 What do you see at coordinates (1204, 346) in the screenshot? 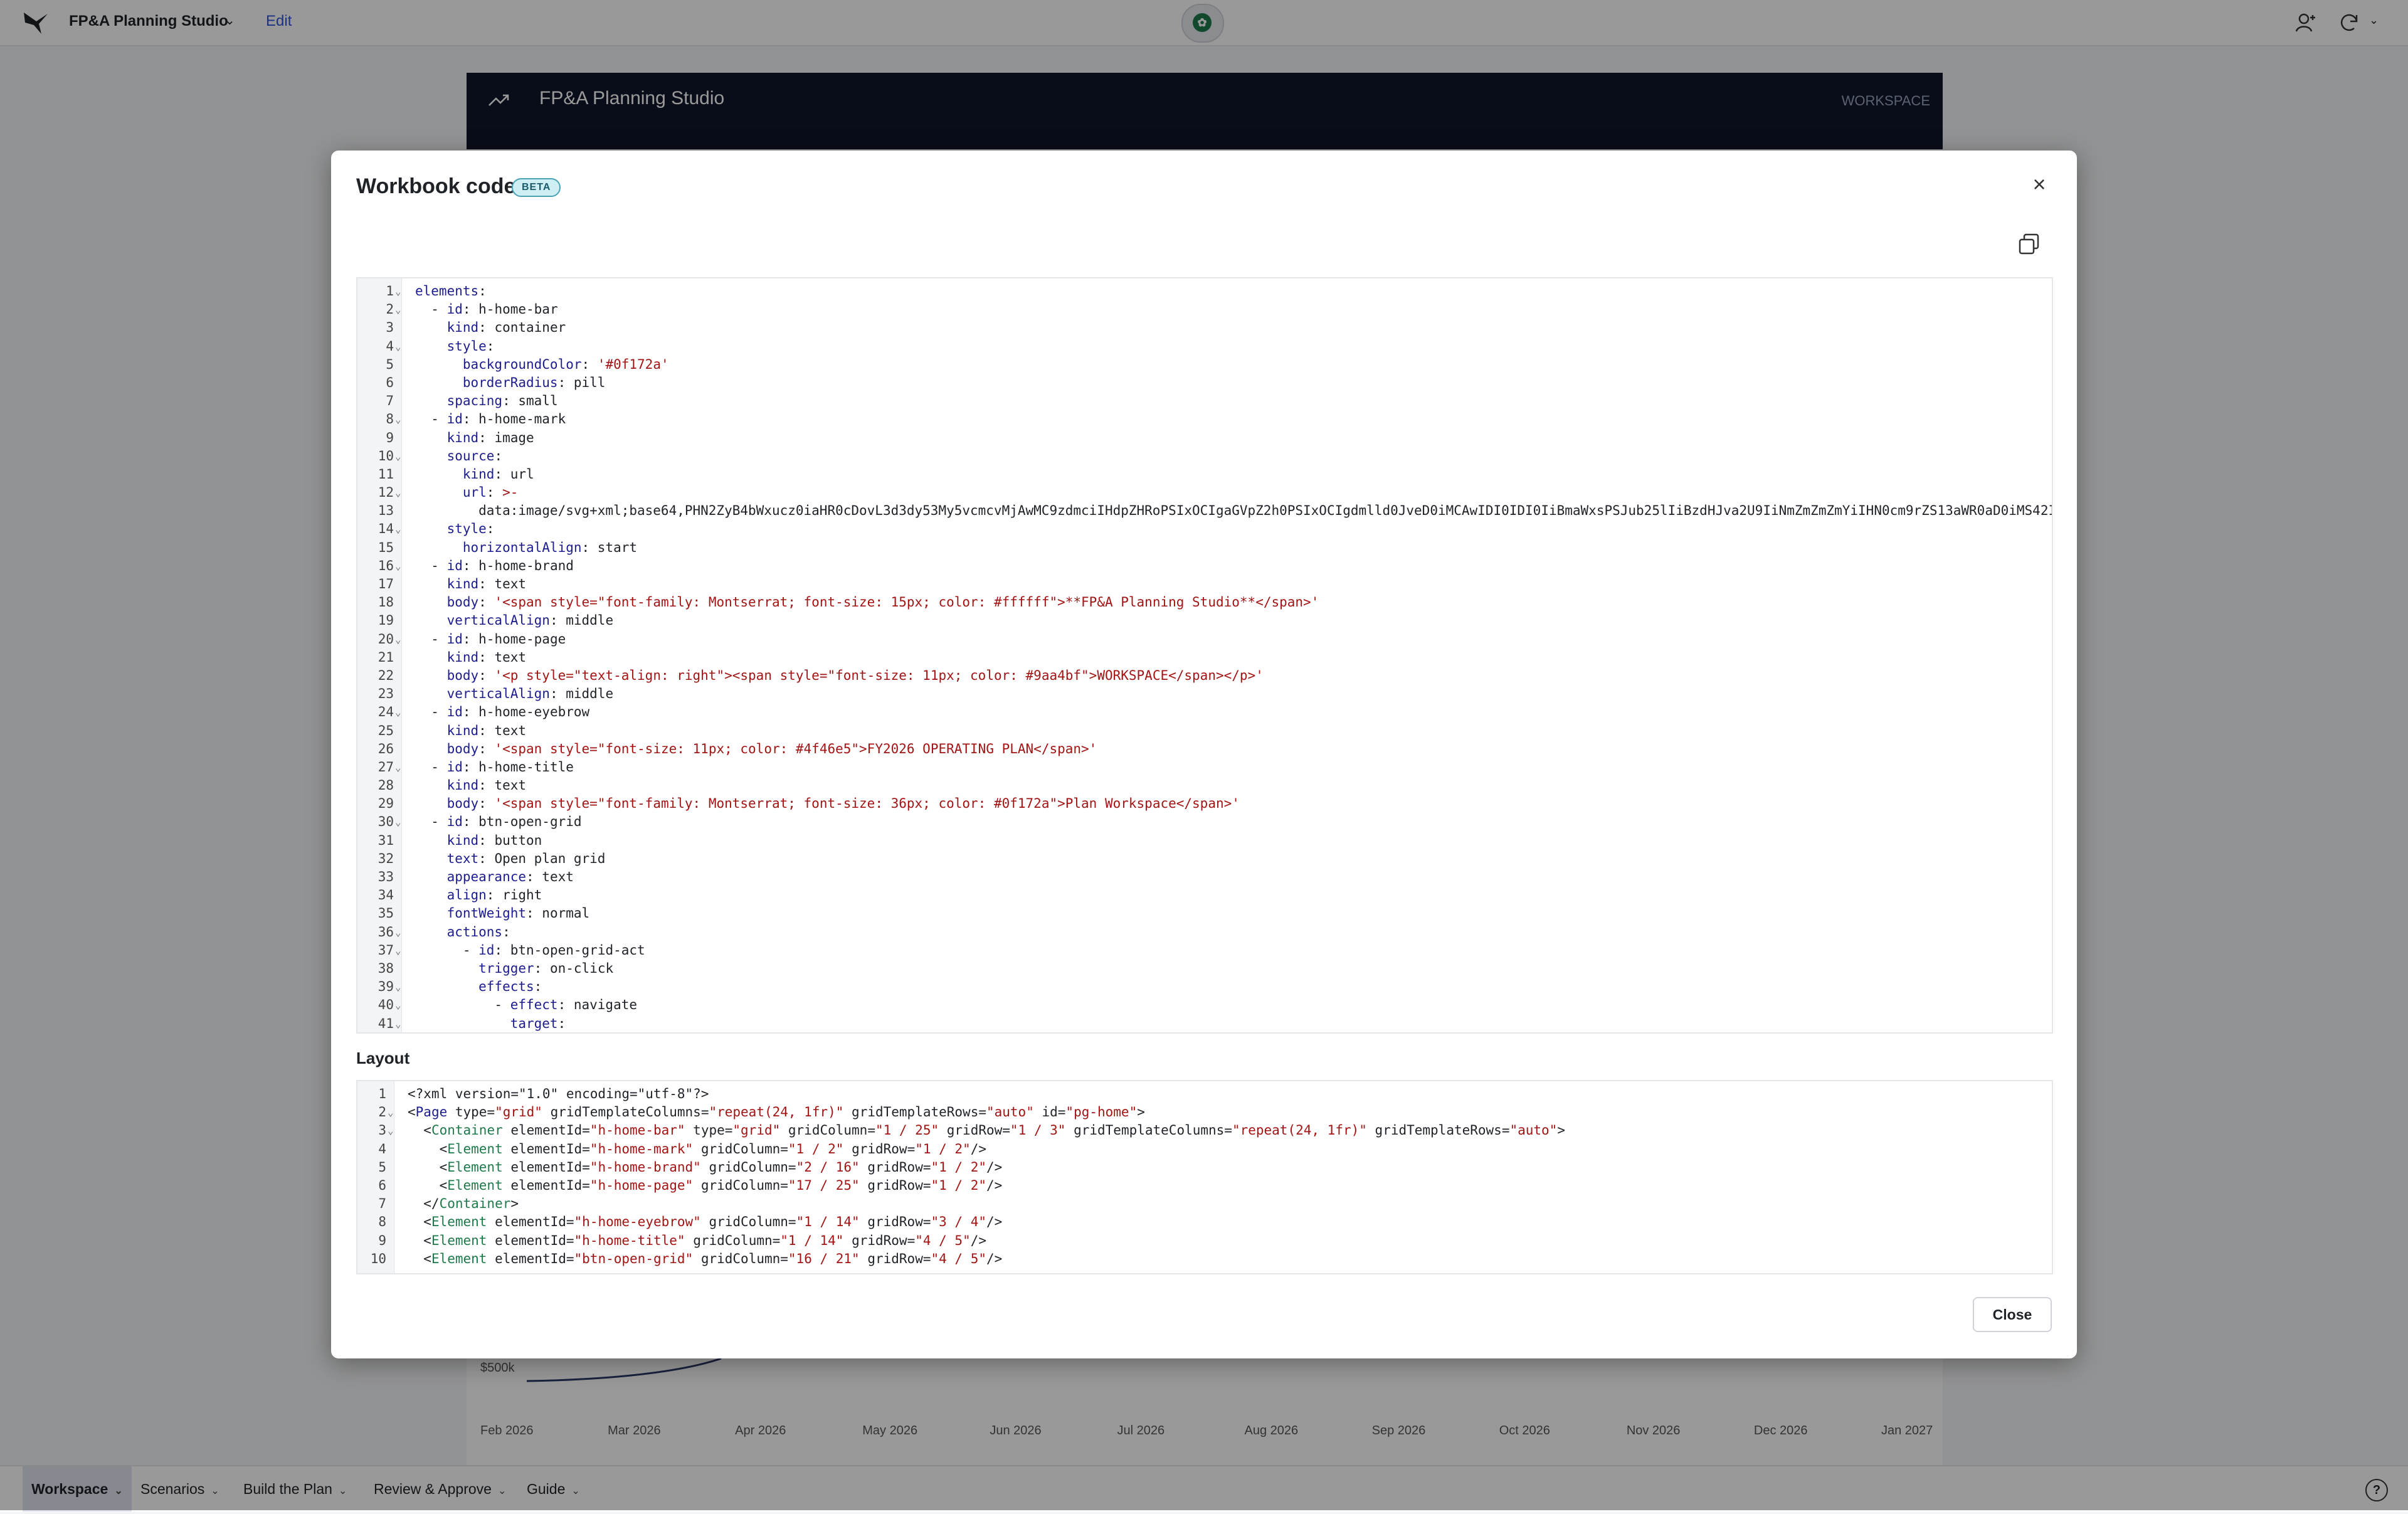
I see `code-line: 4 ⌄ style:` at bounding box center [1204, 346].